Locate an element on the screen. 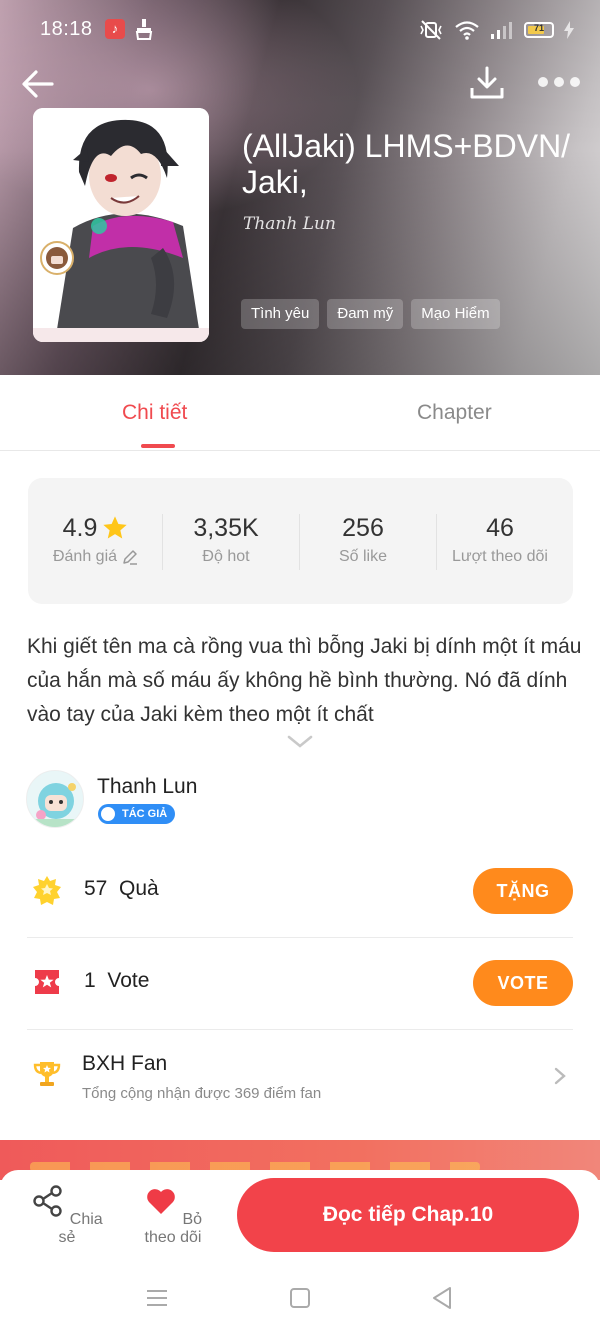 The height and width of the screenshot is (1333, 600). gift-row: 57 Quà TẶNG is located at coordinates (300, 892).